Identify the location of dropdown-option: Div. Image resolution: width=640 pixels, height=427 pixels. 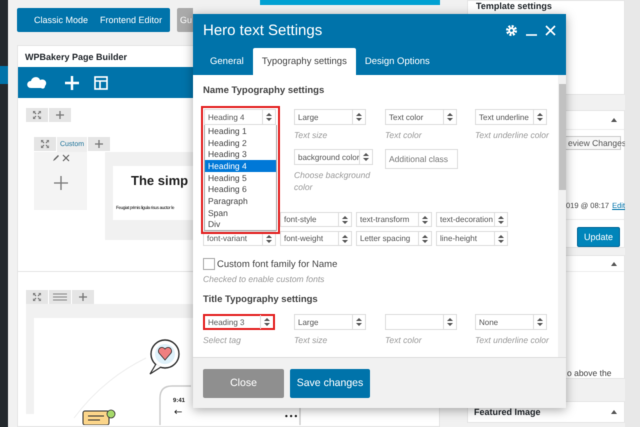
(240, 224).